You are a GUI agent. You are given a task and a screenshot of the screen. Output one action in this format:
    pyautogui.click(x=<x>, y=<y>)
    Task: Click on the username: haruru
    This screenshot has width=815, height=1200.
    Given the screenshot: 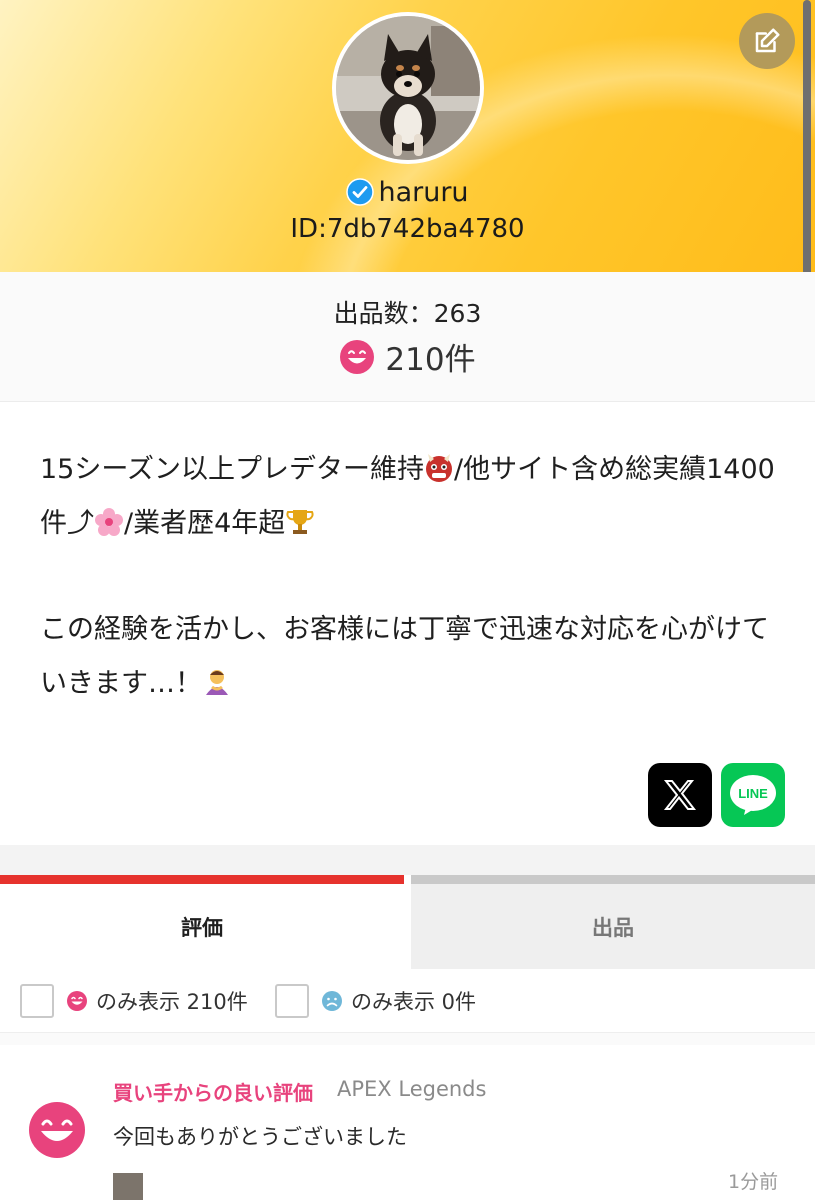 What is the action you would take?
    pyautogui.click(x=423, y=192)
    